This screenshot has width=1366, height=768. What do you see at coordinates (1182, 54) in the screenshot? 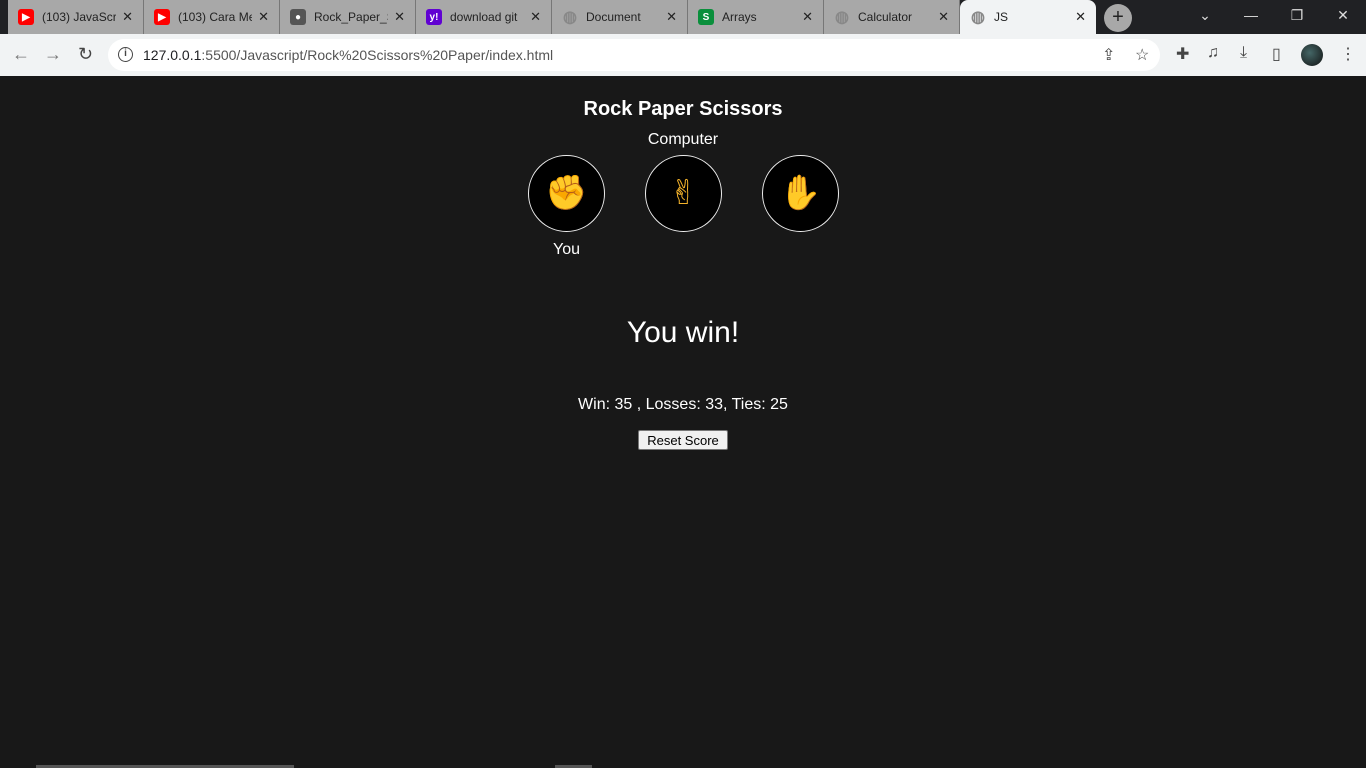
I see `extensions-icon: ✚` at bounding box center [1182, 54].